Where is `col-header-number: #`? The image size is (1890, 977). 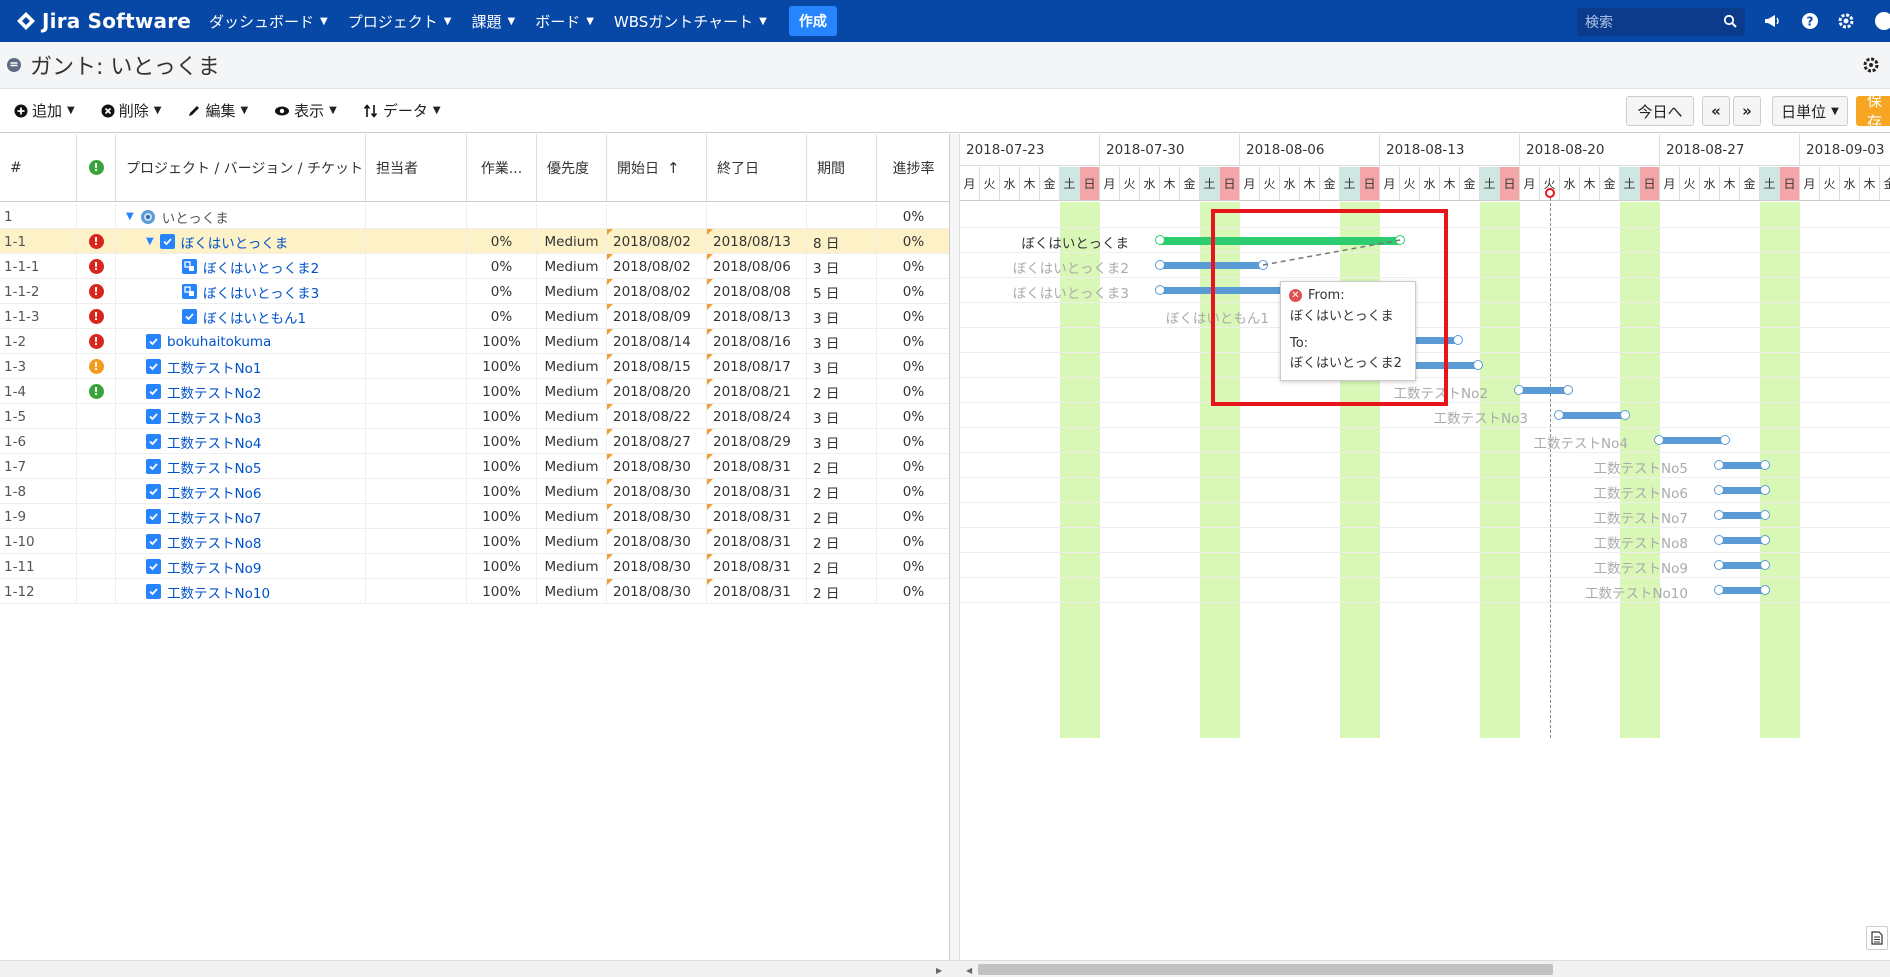 col-header-number: # is located at coordinates (38, 168).